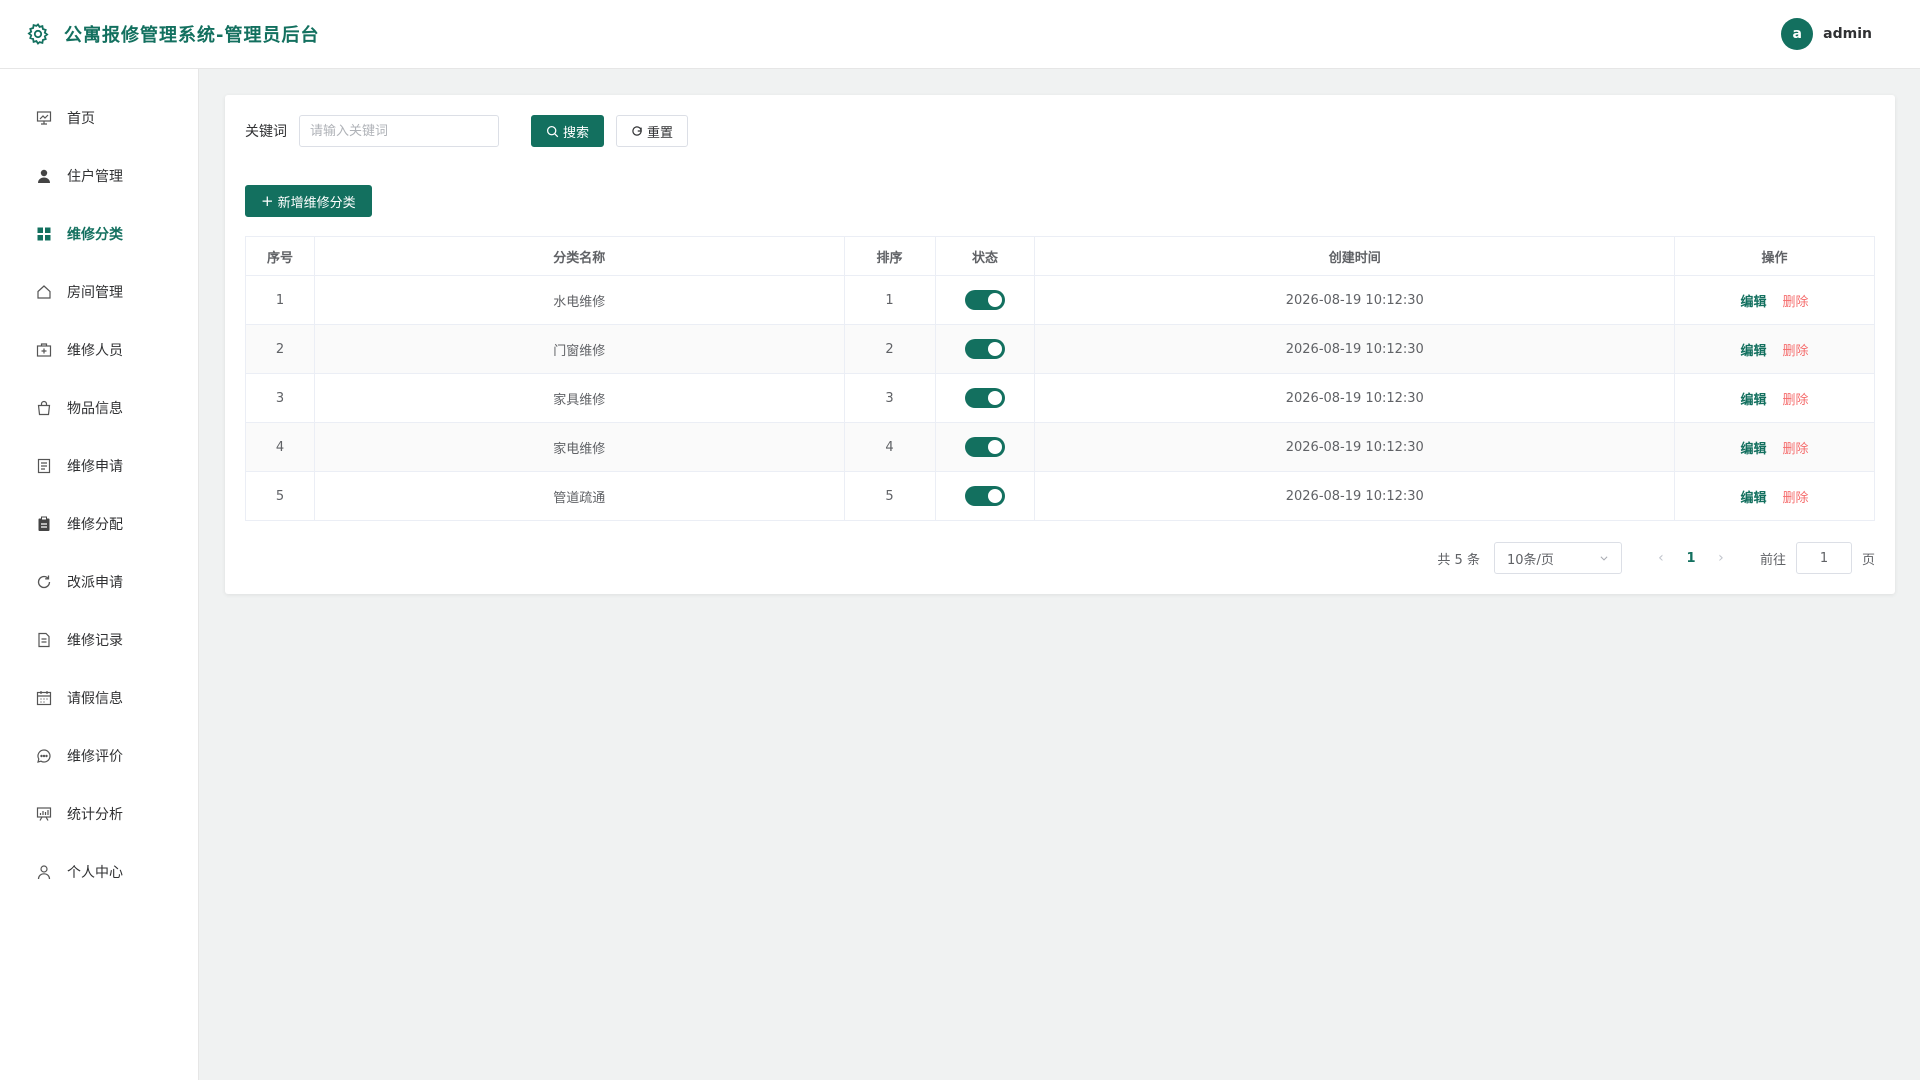 Image resolution: width=1920 pixels, height=1080 pixels. I want to click on sidebar-item-label: 改派申请, so click(95, 583).